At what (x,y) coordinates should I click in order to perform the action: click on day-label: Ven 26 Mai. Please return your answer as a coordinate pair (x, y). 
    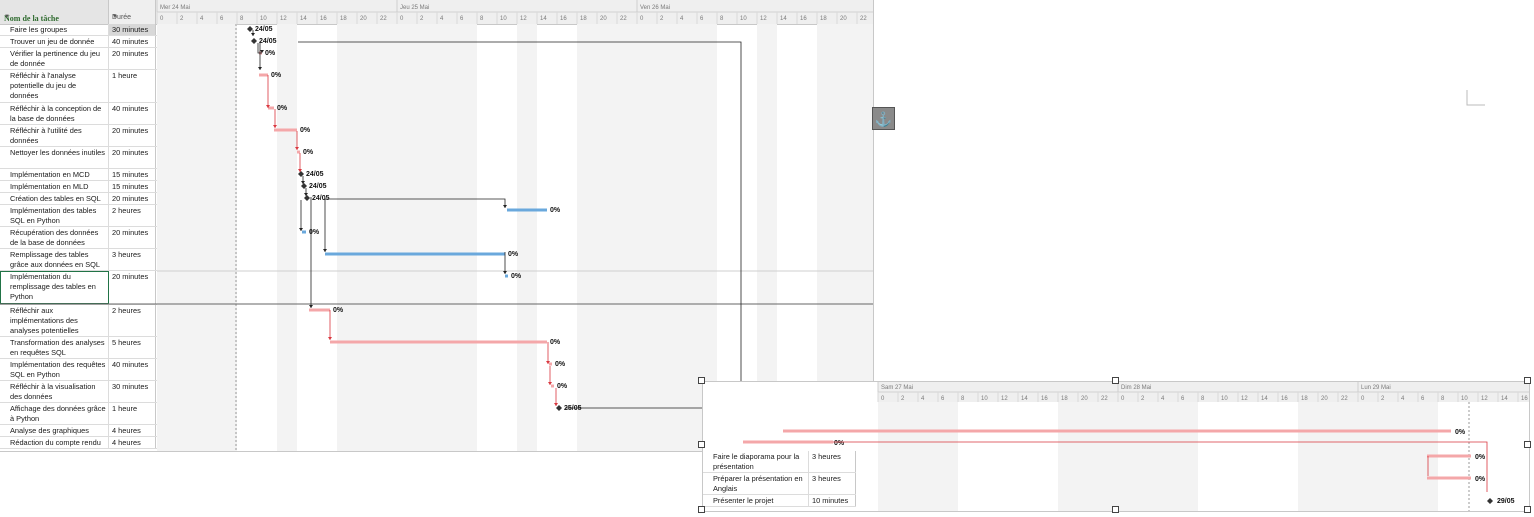
    Looking at the image, I should click on (655, 8).